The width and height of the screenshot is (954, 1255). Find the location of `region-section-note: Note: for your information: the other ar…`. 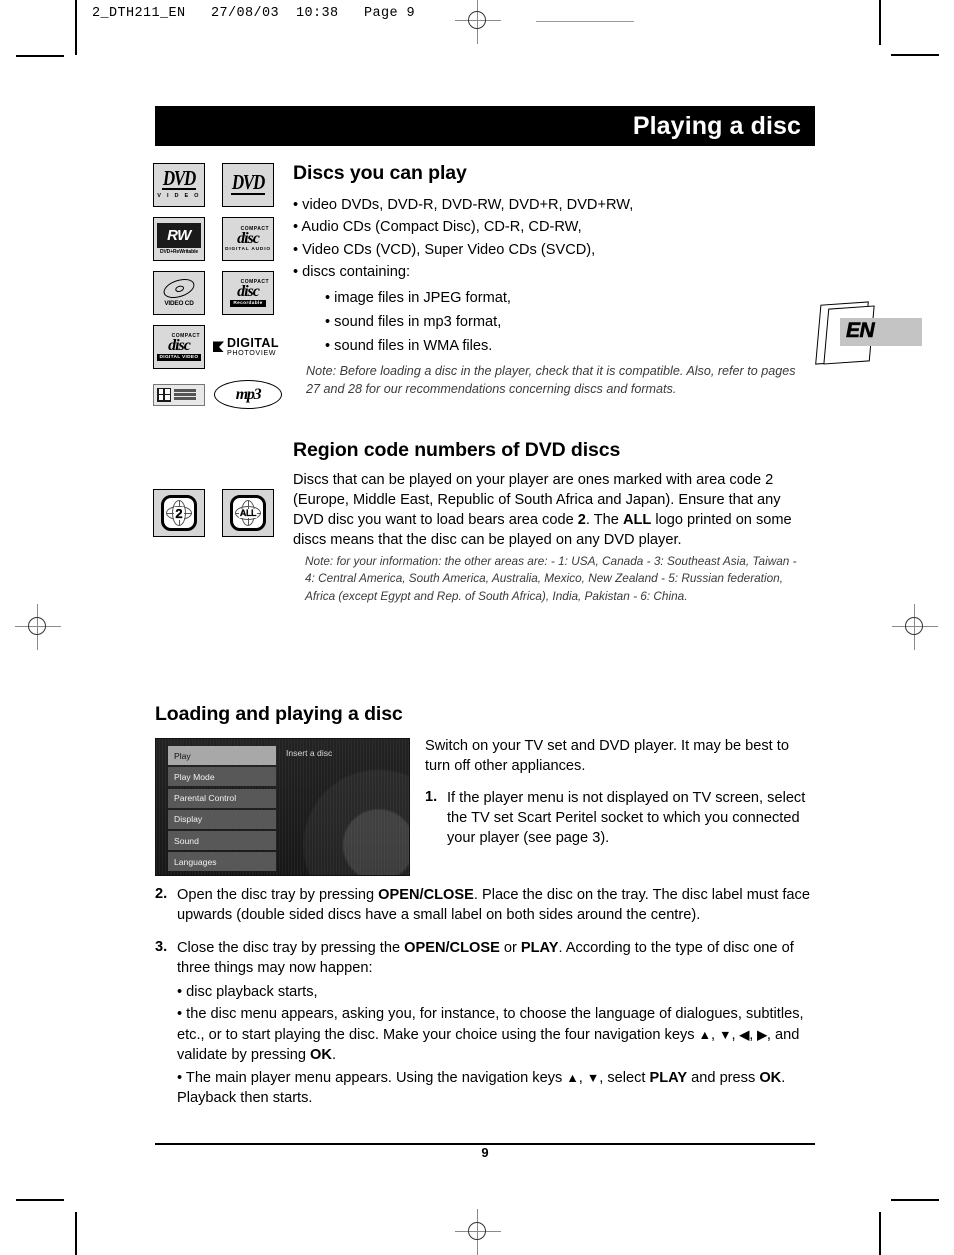

region-section-note: Note: for your information: the other ar… is located at coordinates (551, 578).